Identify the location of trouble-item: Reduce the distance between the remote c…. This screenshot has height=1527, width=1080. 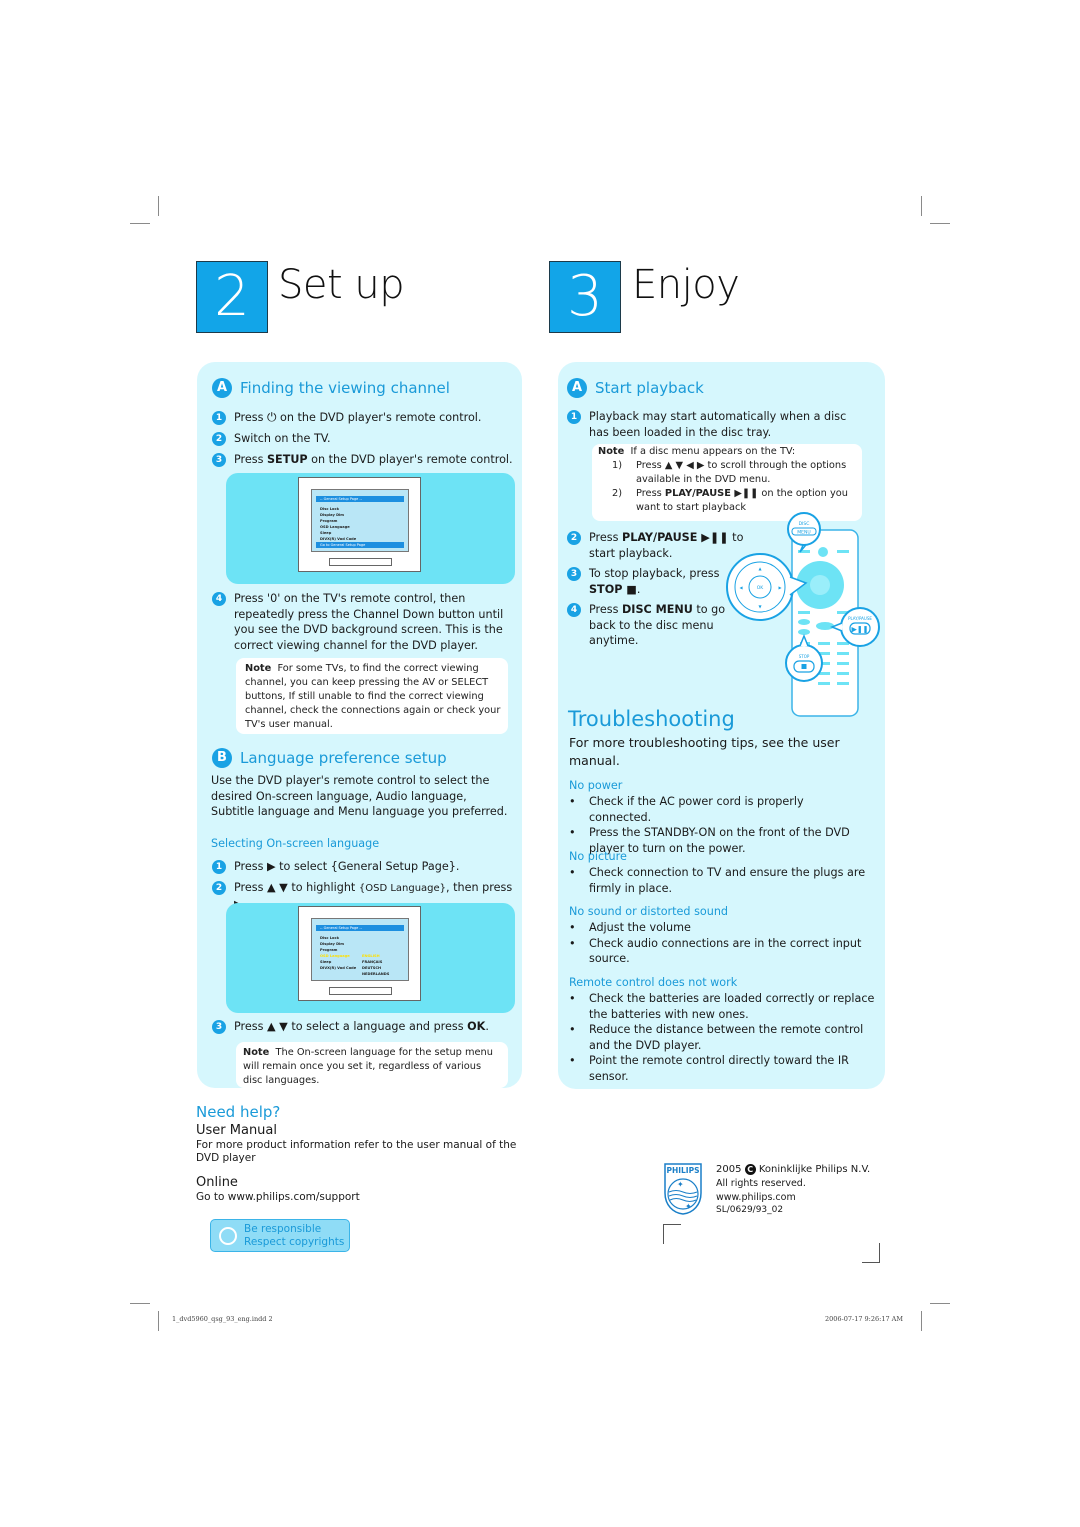
(726, 1037).